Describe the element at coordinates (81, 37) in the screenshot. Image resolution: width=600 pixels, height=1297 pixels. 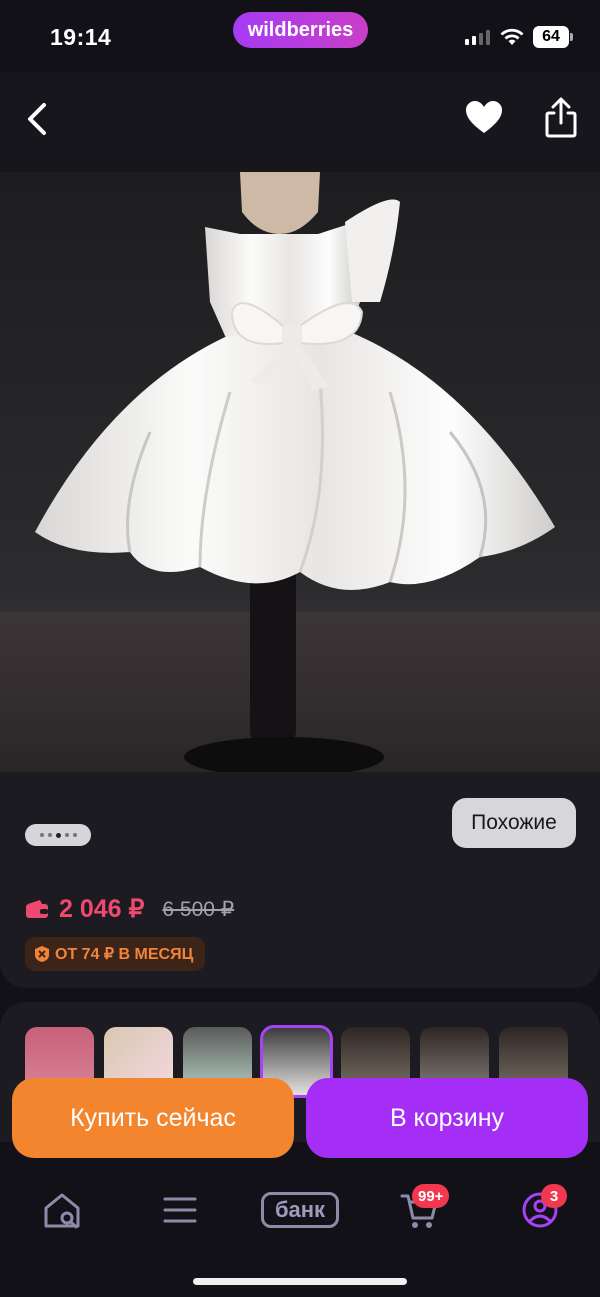
I see `status-time: 19:14` at that location.